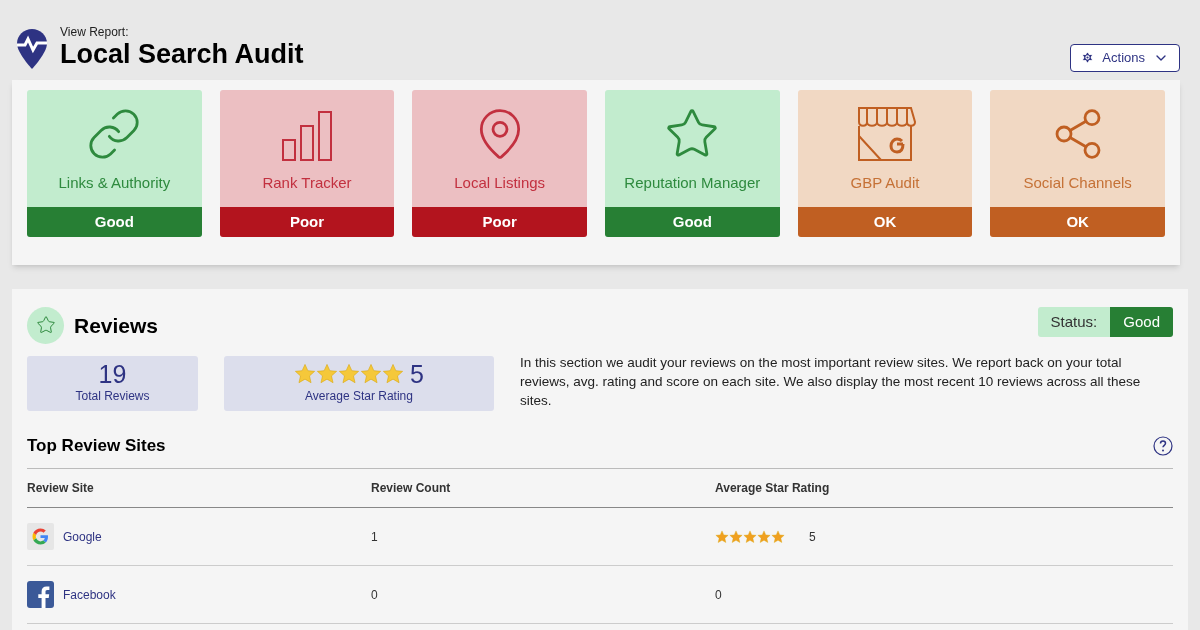  What do you see at coordinates (307, 183) in the screenshot?
I see `card-label: Rank Tracker` at bounding box center [307, 183].